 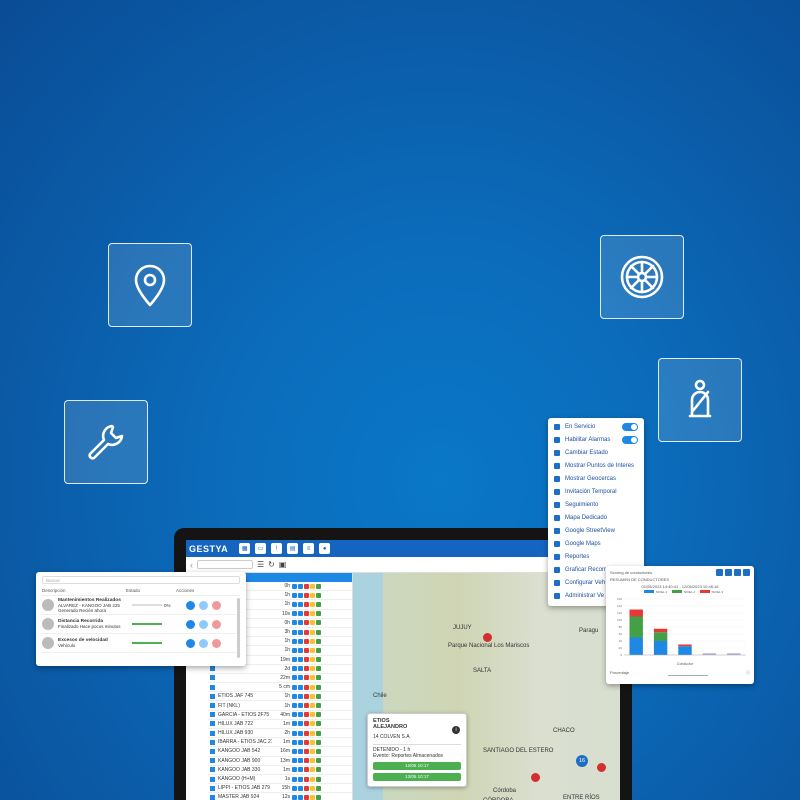 What do you see at coordinates (596, 530) in the screenshot?
I see `menu-item: Google StreetView` at bounding box center [596, 530].